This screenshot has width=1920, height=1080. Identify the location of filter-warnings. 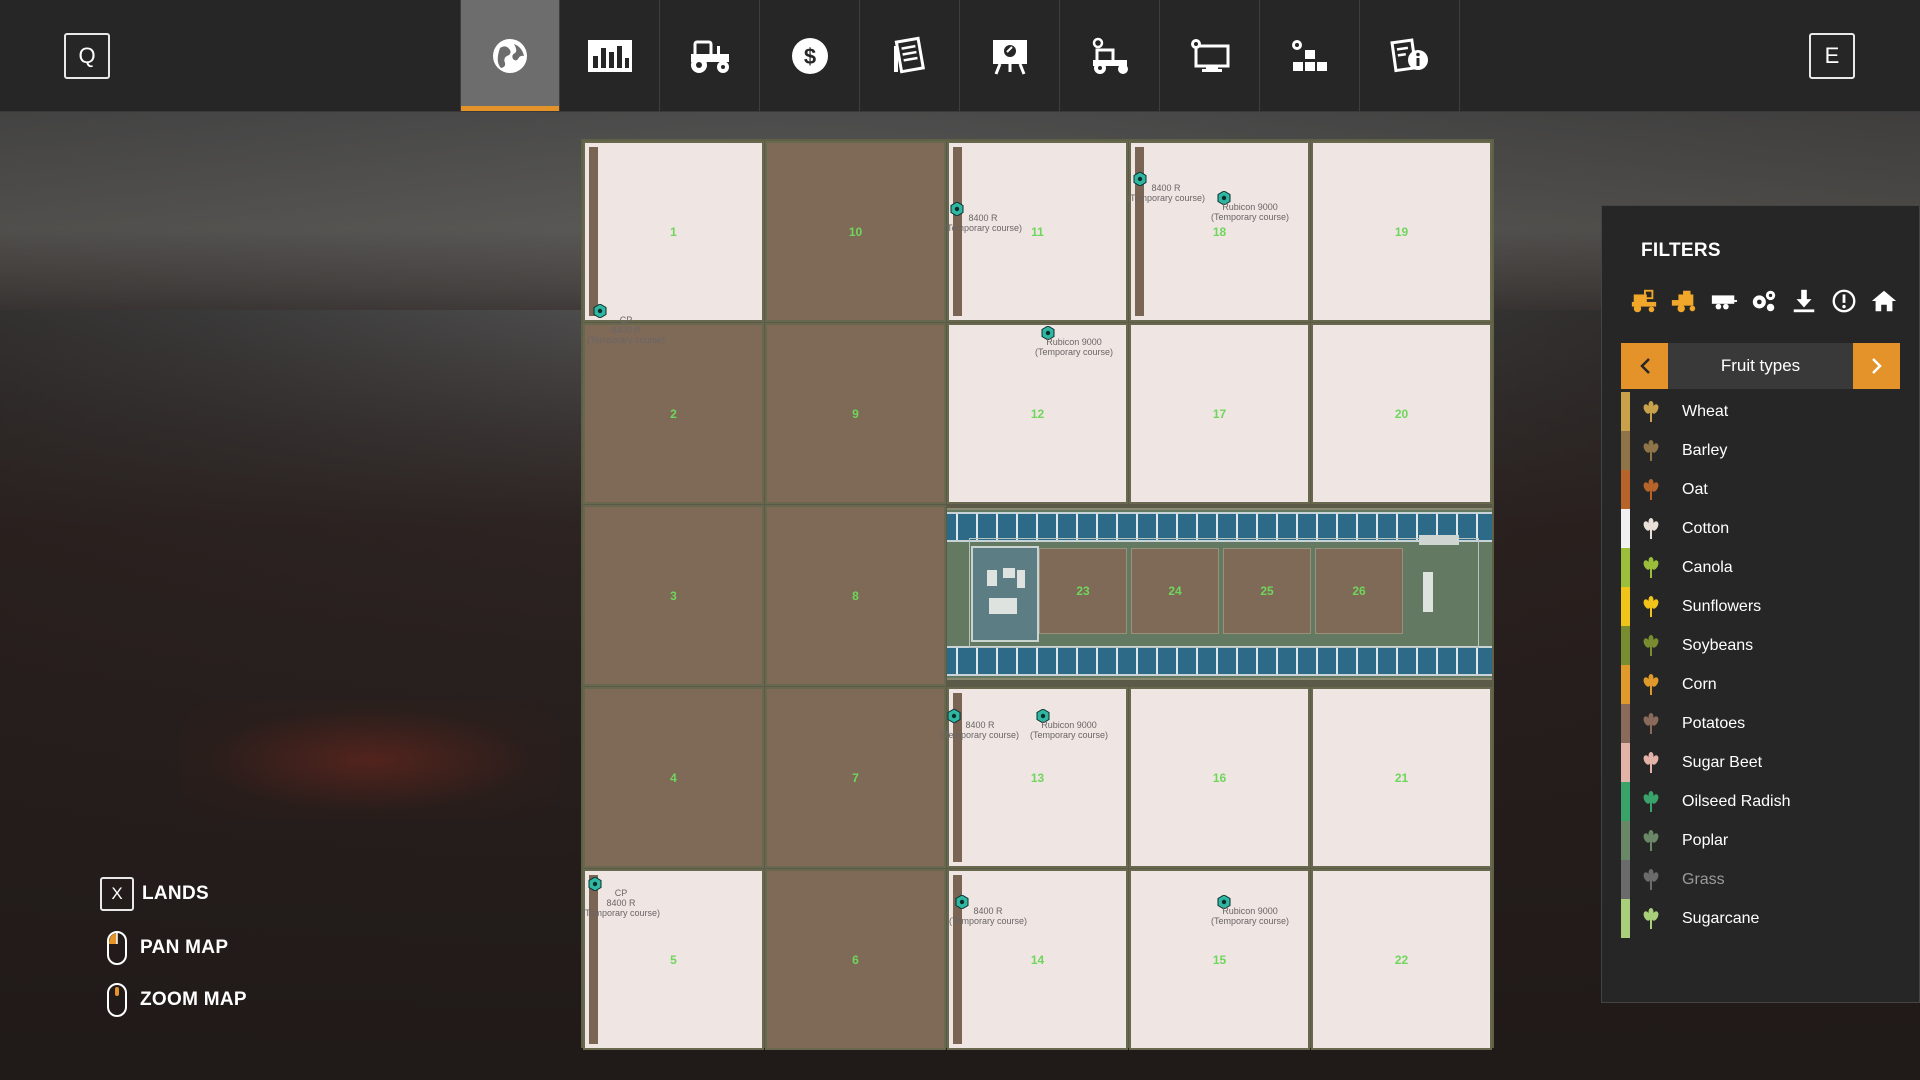
(1843, 301).